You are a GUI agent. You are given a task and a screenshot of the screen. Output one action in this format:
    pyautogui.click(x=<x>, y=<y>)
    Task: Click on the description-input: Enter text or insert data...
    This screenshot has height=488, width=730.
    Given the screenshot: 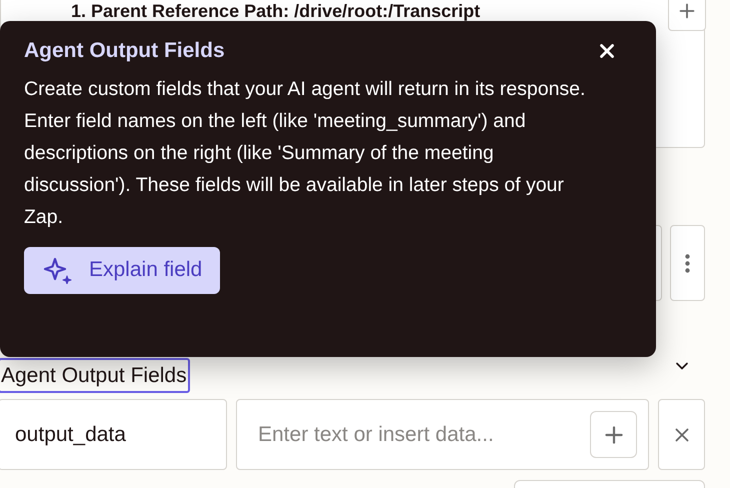 What is the action you would take?
    pyautogui.click(x=442, y=434)
    